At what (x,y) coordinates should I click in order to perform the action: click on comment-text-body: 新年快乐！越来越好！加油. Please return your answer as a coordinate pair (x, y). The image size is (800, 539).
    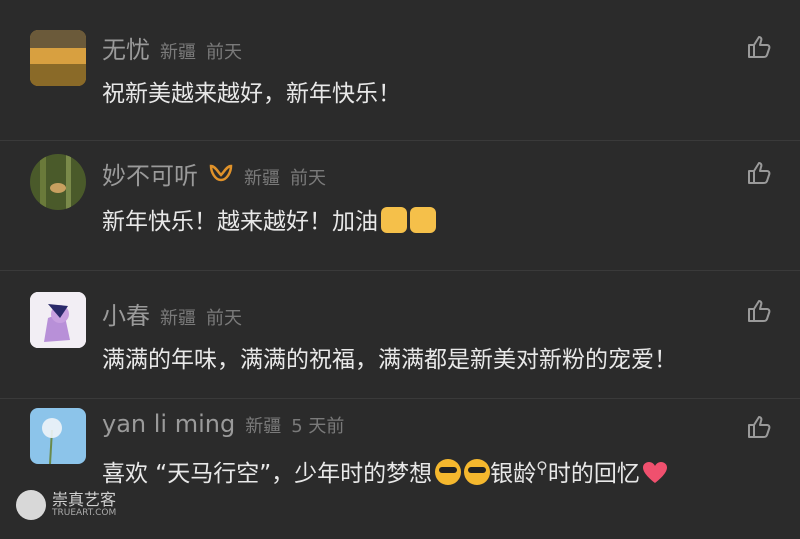
    Looking at the image, I should click on (240, 222).